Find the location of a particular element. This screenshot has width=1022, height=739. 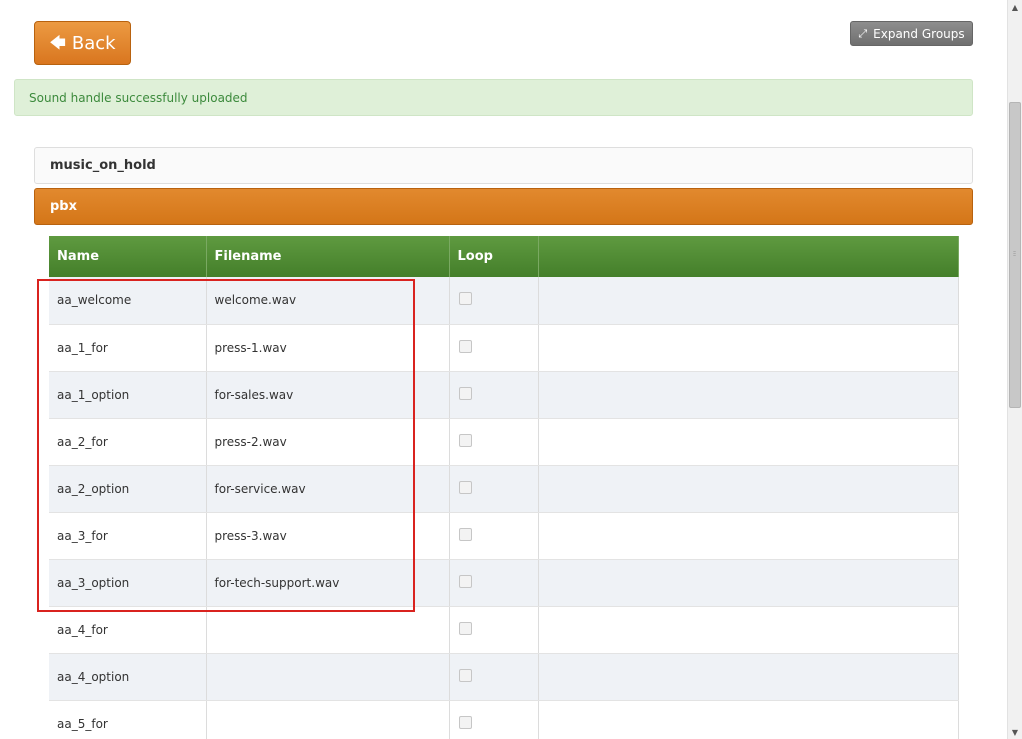

cell-filename: press-1.wav is located at coordinates (328, 348).